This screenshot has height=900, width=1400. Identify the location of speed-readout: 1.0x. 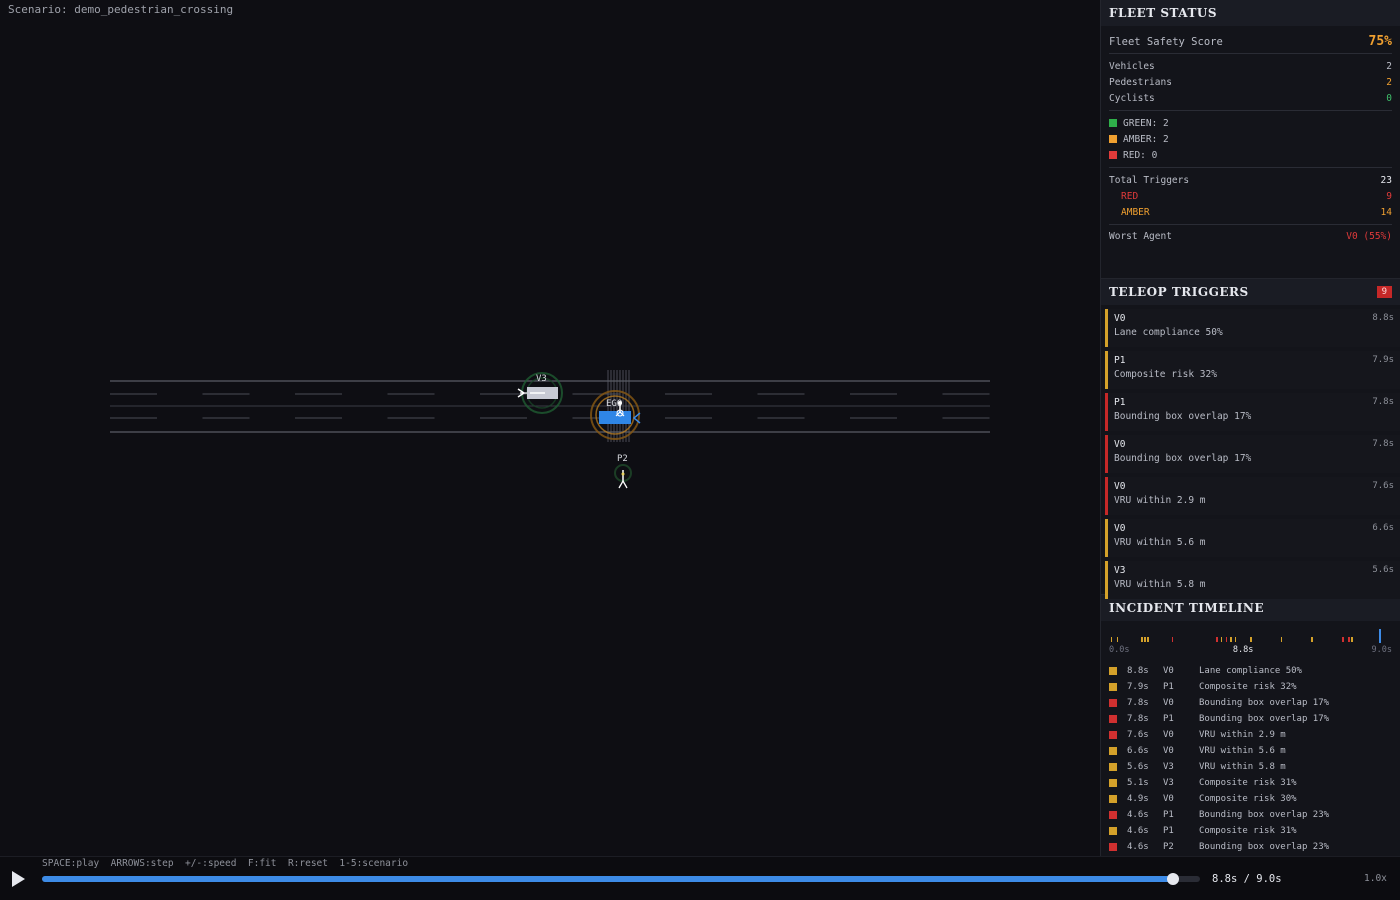
(1375, 878).